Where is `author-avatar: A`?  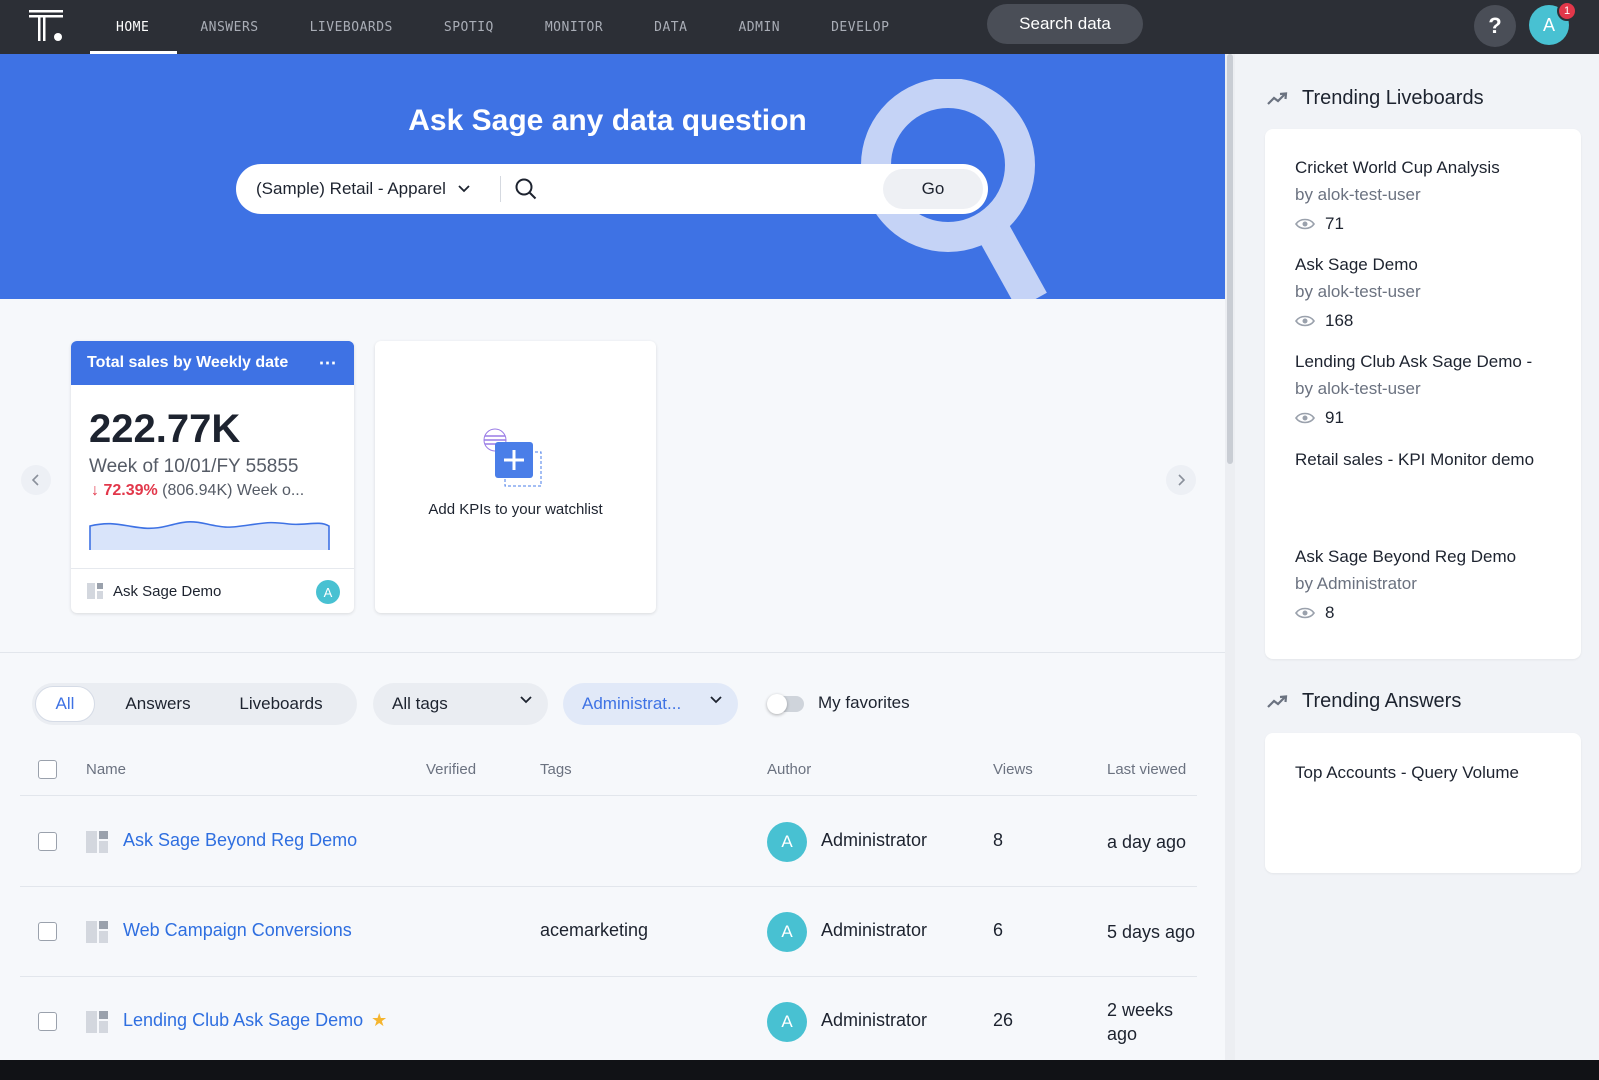
author-avatar: A is located at coordinates (787, 932).